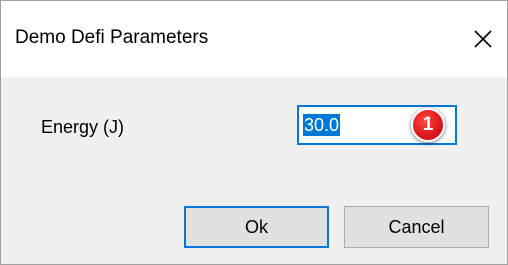 The height and width of the screenshot is (265, 508). I want to click on energy-label: Energy (J), so click(83, 127).